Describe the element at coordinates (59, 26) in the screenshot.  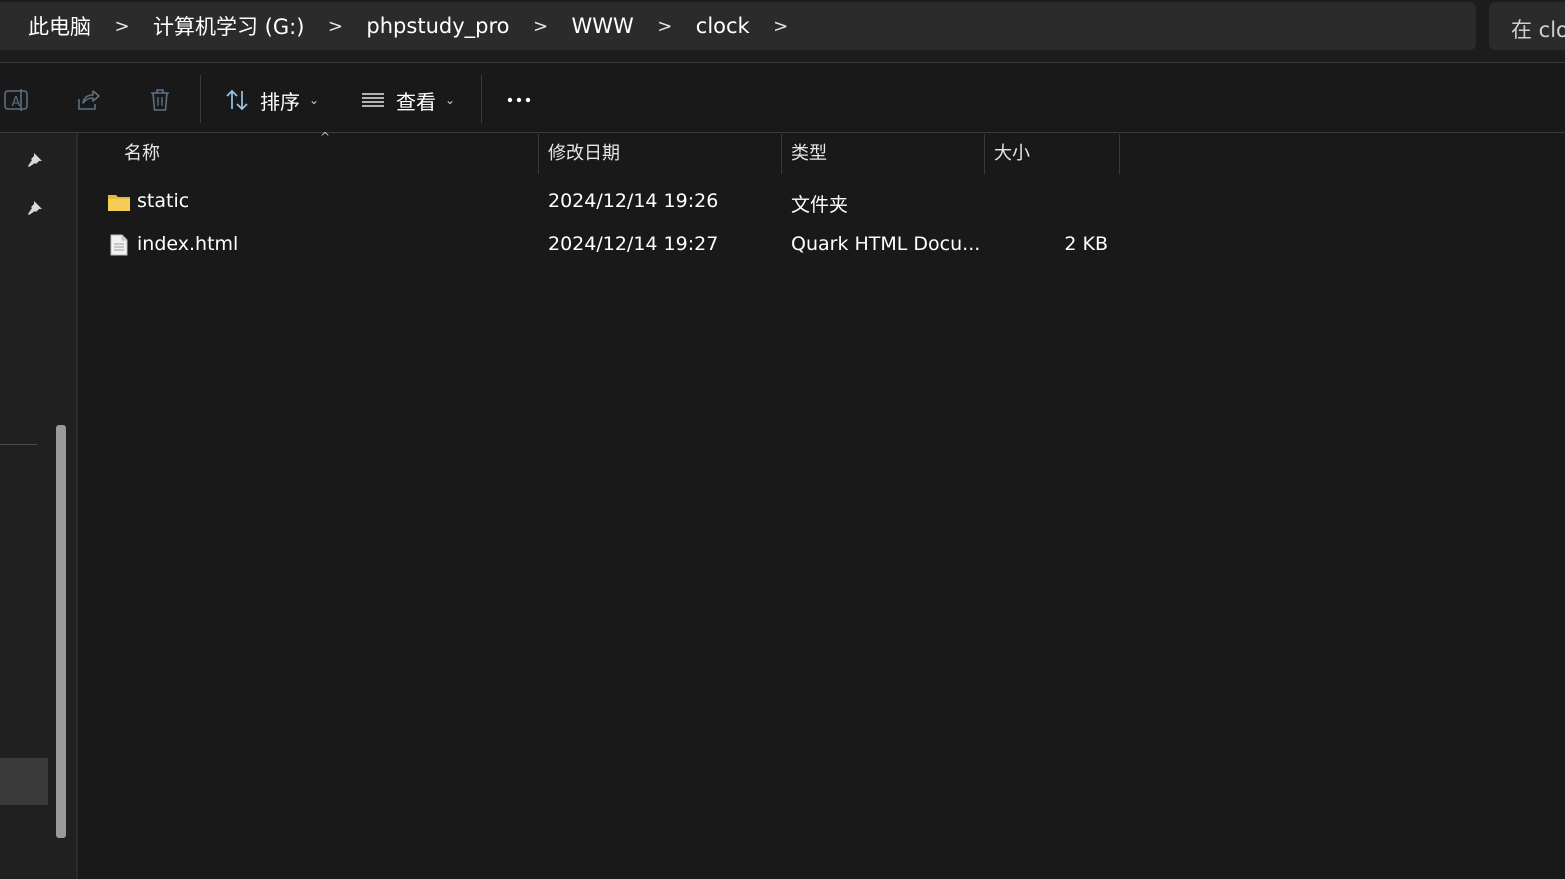
I see `breadcrumb-item-this-pc: 此电脑` at that location.